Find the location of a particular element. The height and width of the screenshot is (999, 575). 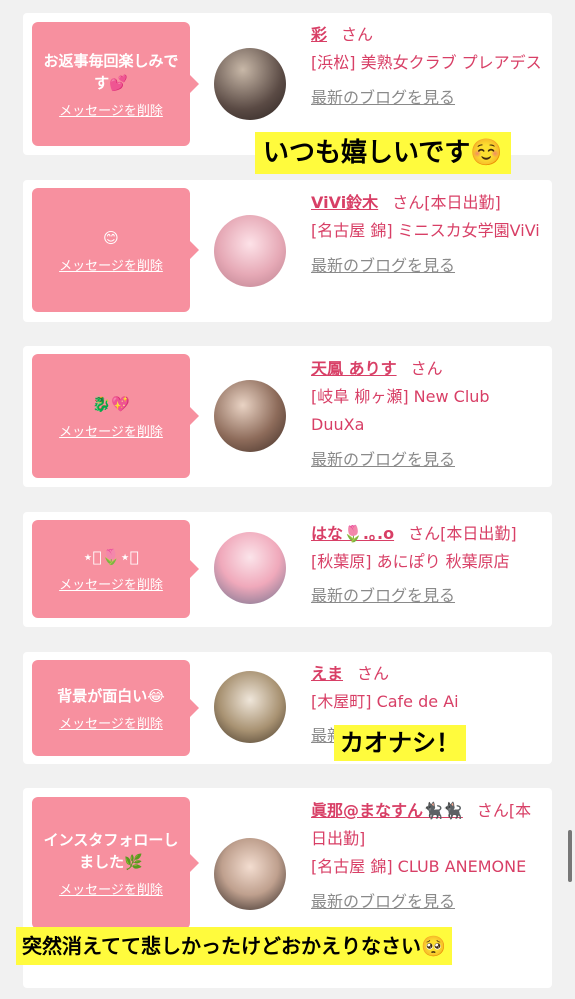

message-bubble: 背景が面白い😂 メッセージを削除 is located at coordinates (115, 708).